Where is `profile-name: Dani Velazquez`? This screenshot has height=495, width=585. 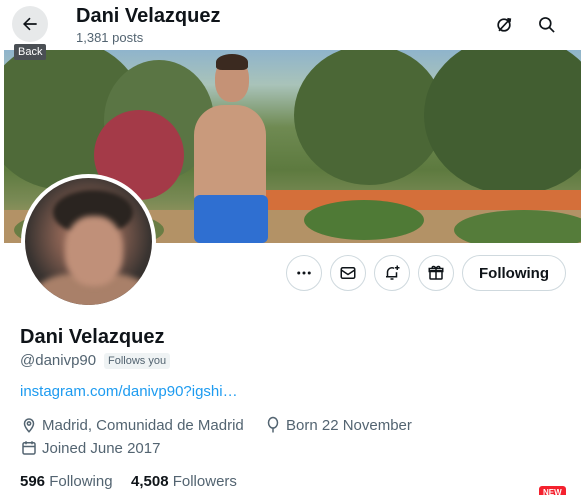
profile-name: Dani Velazquez is located at coordinates (92, 337).